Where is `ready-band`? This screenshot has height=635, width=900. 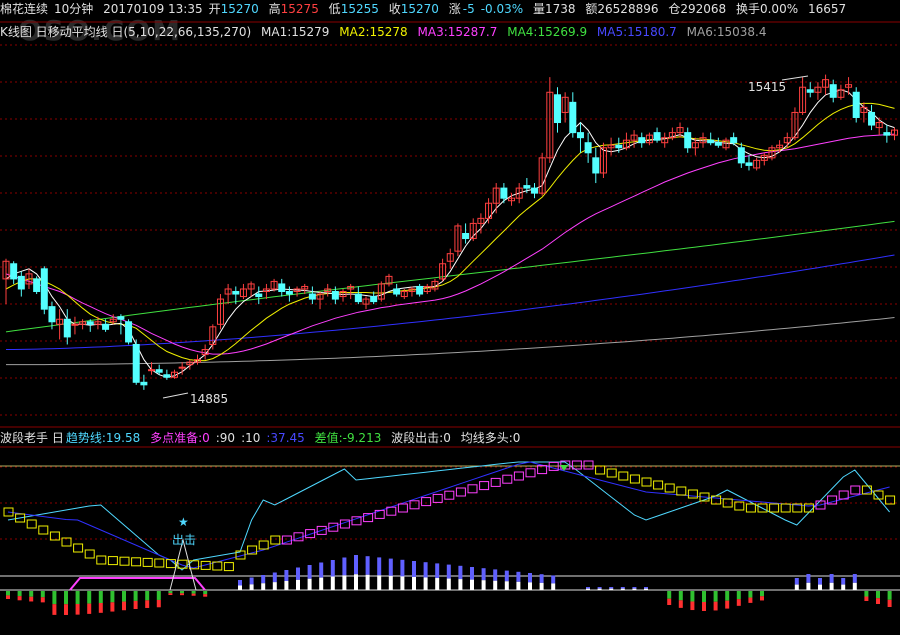 ready-band is located at coordinates (137, 584).